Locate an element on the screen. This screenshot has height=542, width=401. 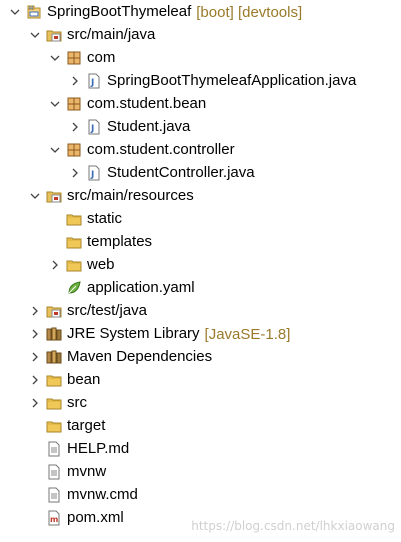
tree-item-decoration: [JavaSE-1.8] is located at coordinates (247, 334).